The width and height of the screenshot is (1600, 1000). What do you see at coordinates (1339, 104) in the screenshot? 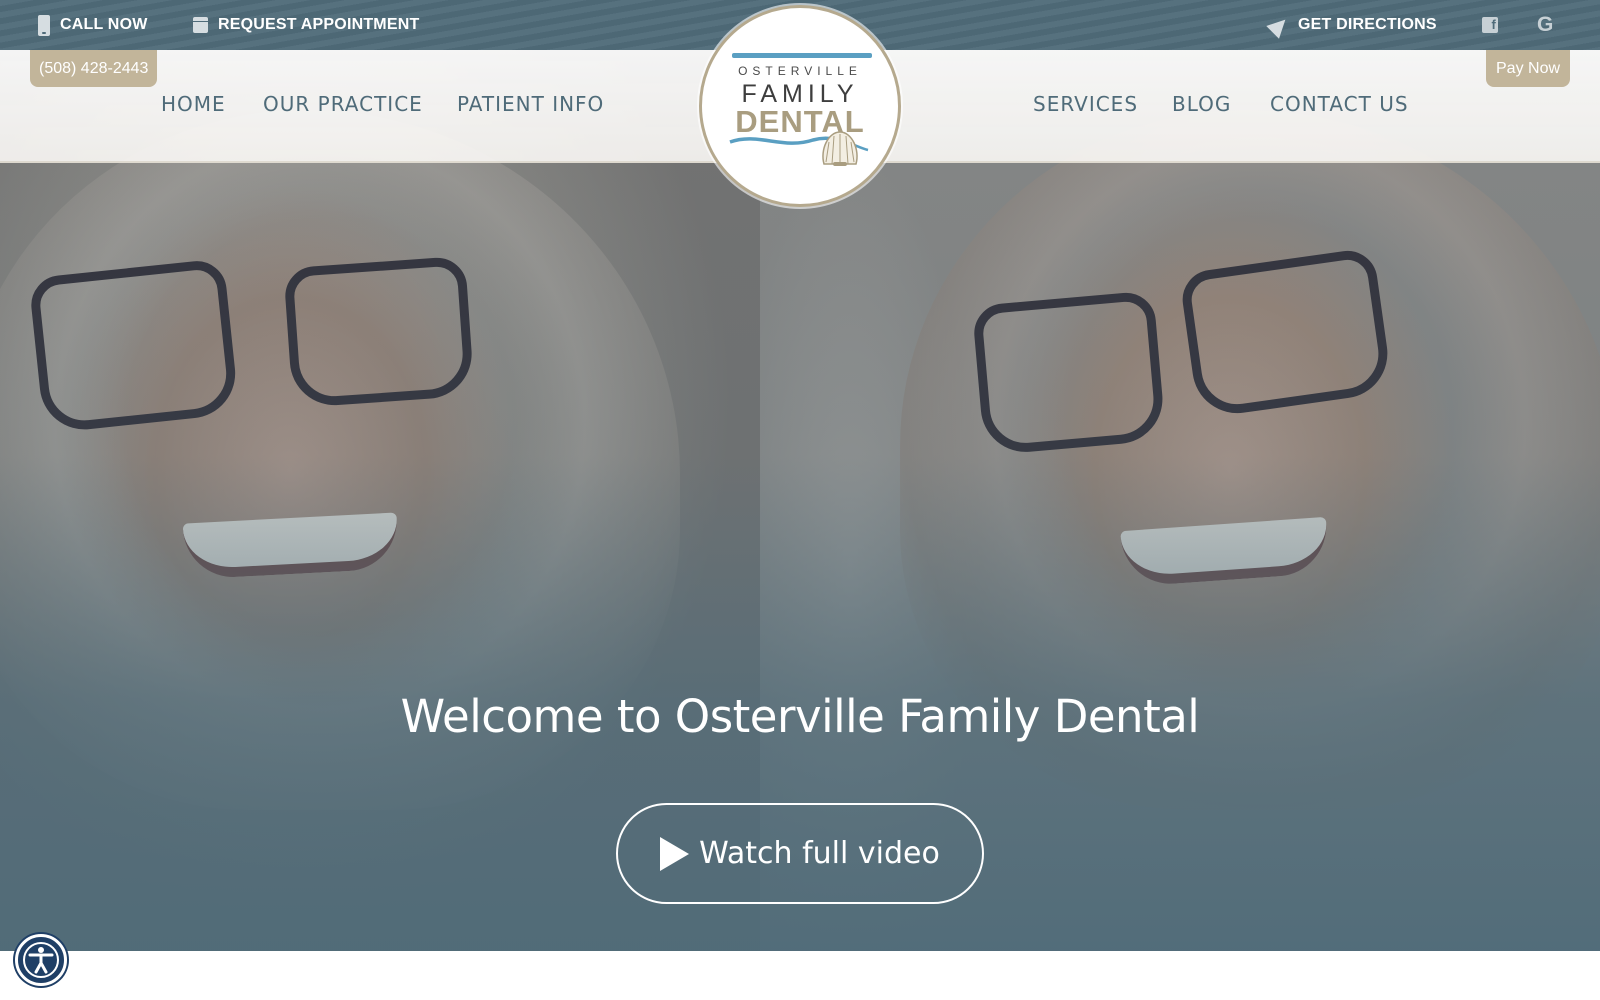
I see `nav-contact-us: CONTACT US` at bounding box center [1339, 104].